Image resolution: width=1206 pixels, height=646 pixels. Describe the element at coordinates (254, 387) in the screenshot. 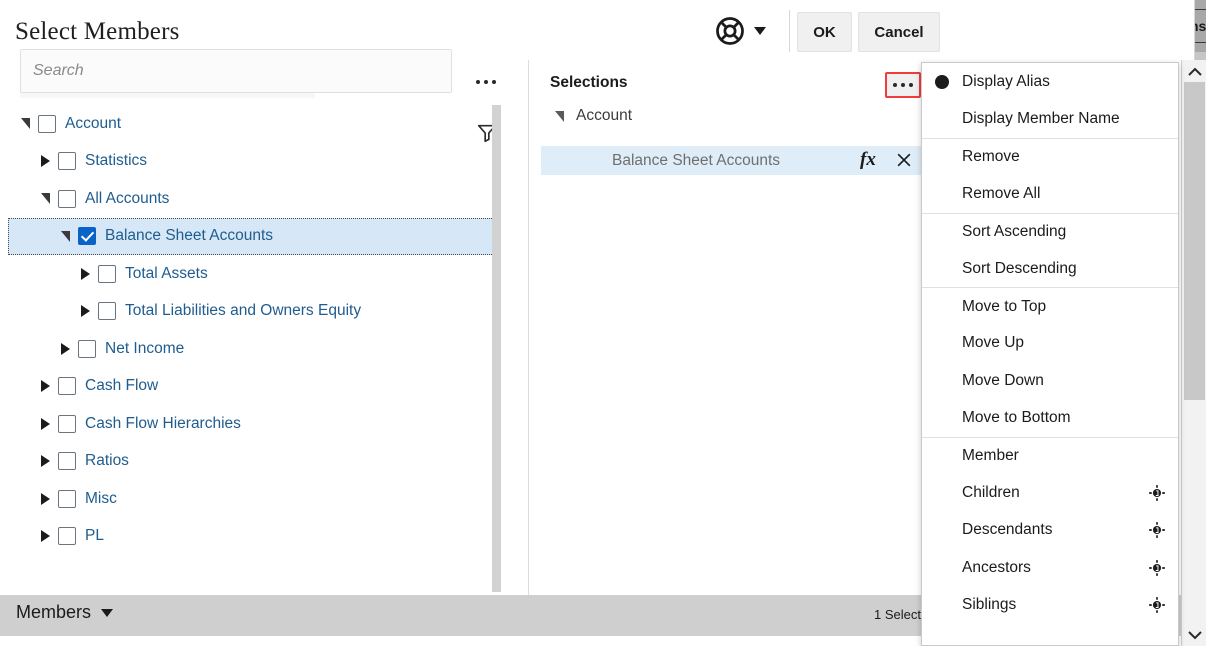

I see `tree-row: Cash Flow` at that location.